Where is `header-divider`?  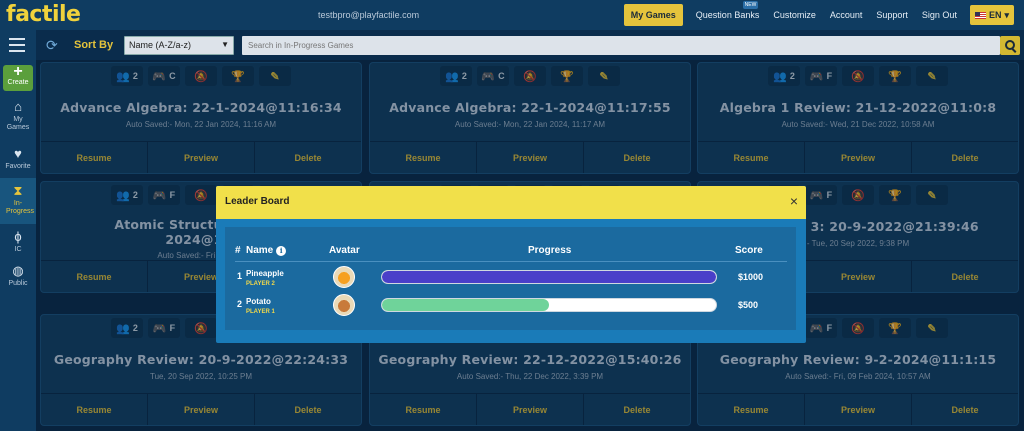 header-divider is located at coordinates (511, 261).